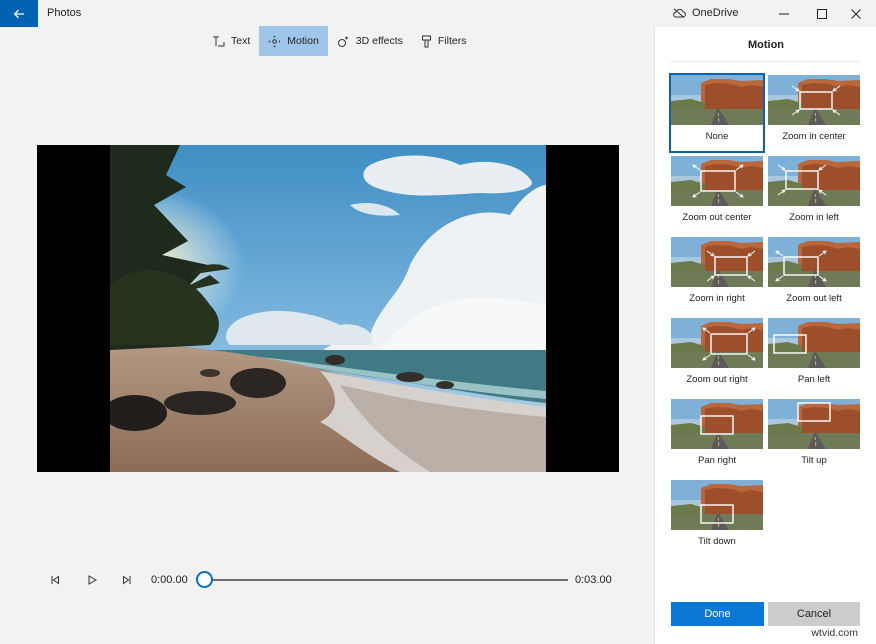 This screenshot has width=876, height=644. I want to click on motion-icon, so click(274, 41).